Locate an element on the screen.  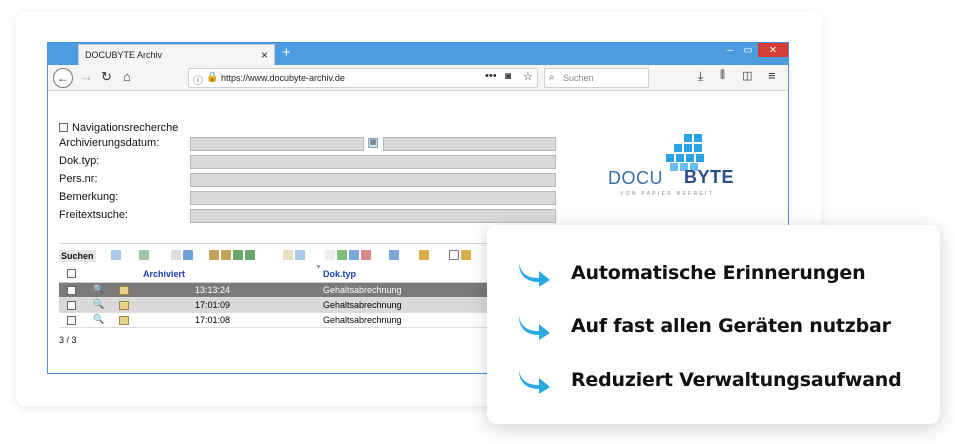
archived-time: 13:13:24 is located at coordinates (213, 290).